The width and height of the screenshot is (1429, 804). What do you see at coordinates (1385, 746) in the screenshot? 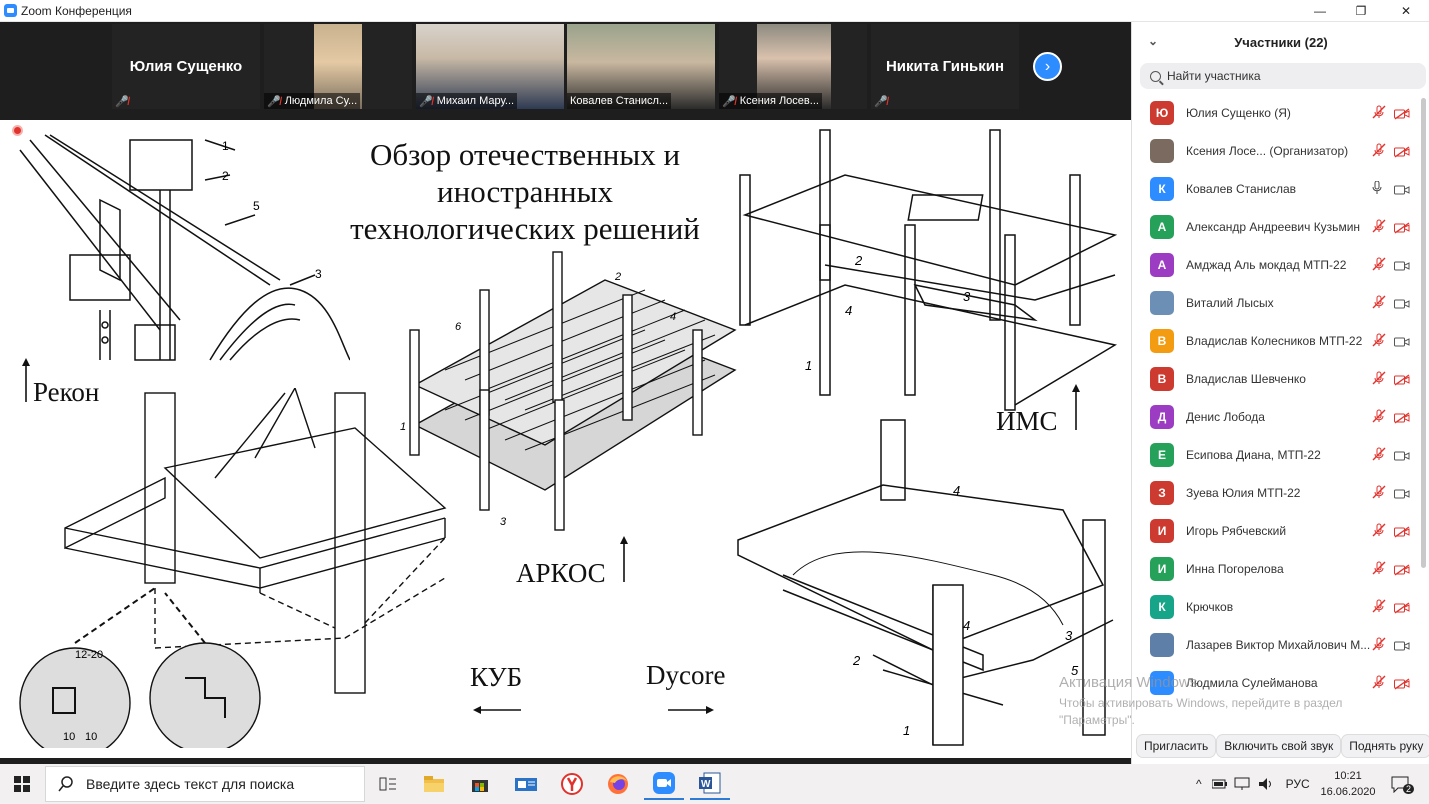
I see `raise-hand-button: Поднять руку` at bounding box center [1385, 746].